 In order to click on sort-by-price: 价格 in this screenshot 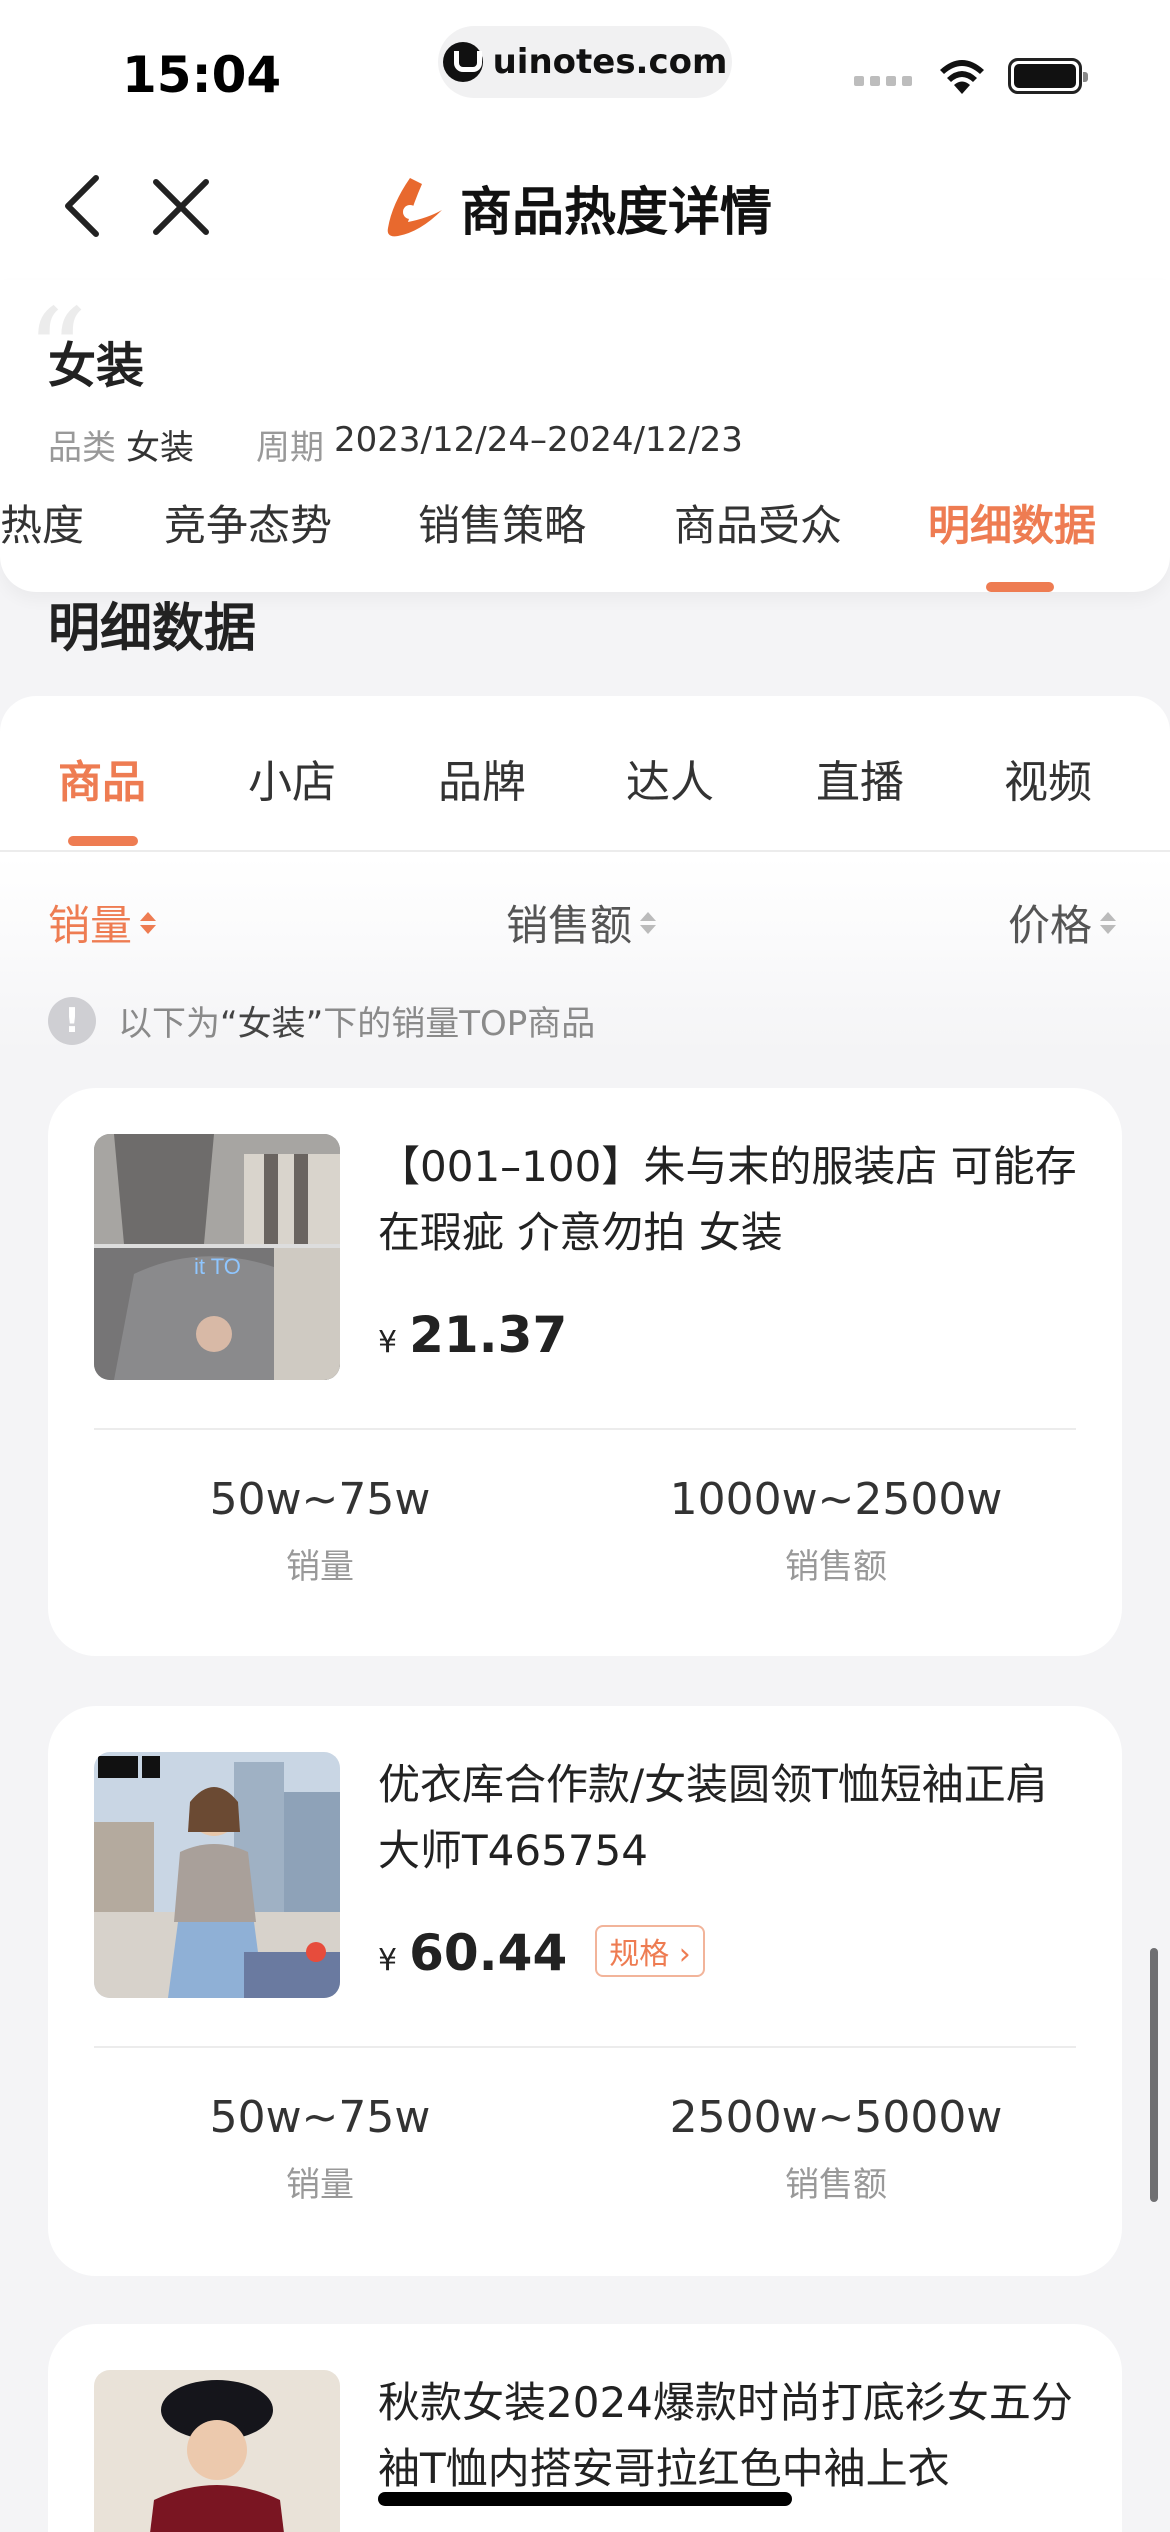, I will do `click(1062, 922)`.